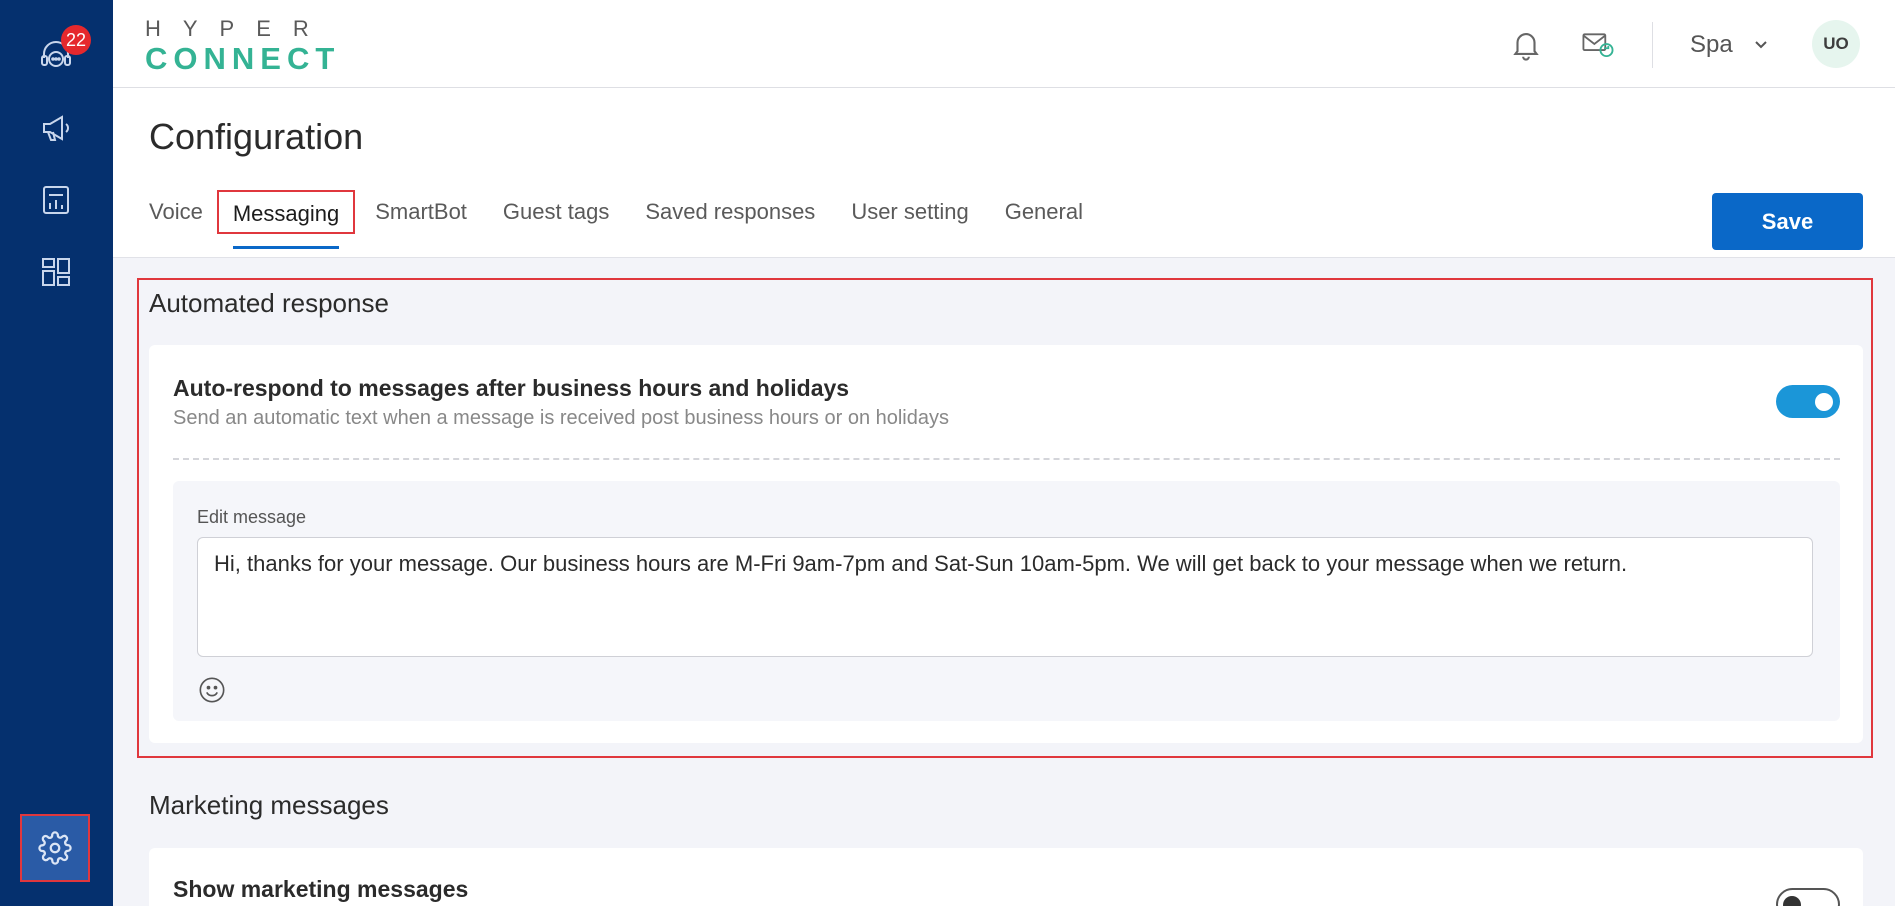  I want to click on tab-user-setting: User setting, so click(909, 212).